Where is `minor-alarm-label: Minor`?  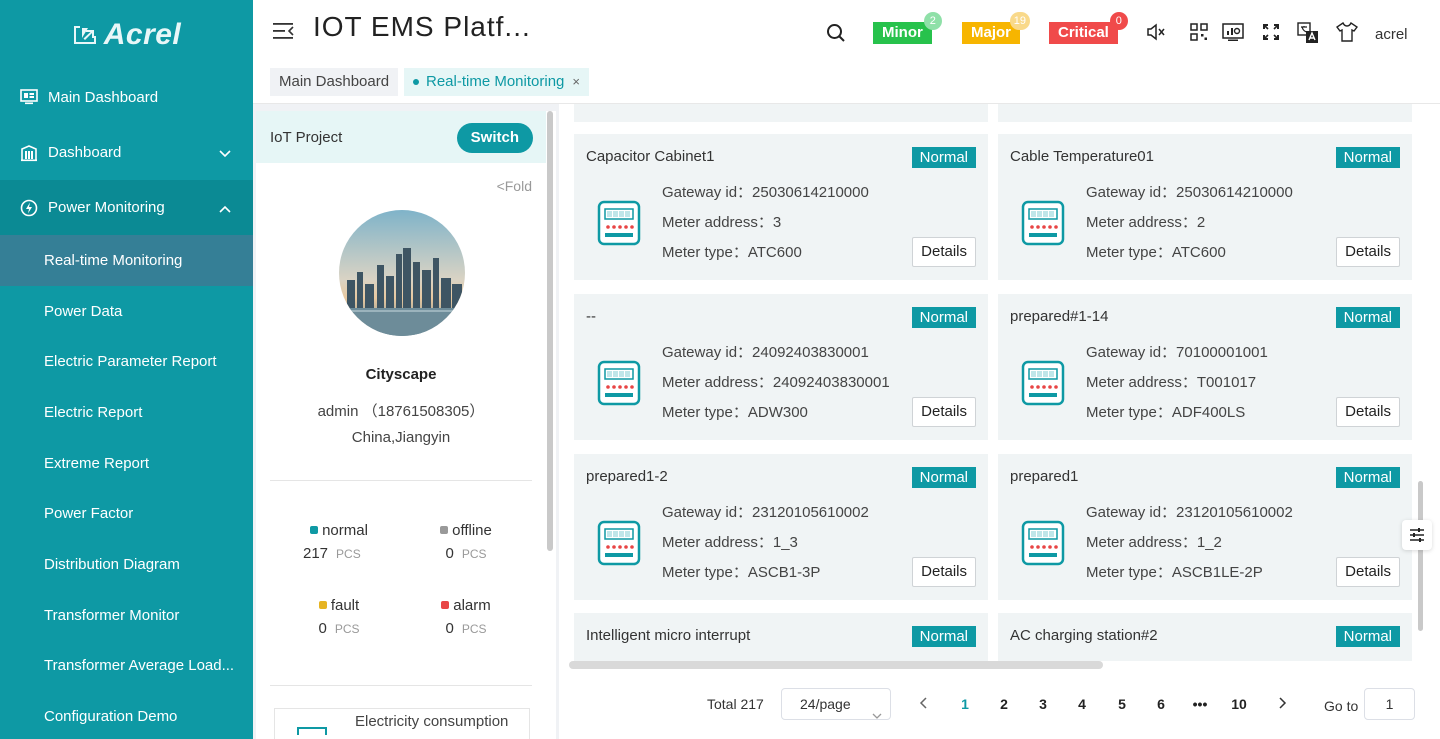 minor-alarm-label: Minor is located at coordinates (902, 32).